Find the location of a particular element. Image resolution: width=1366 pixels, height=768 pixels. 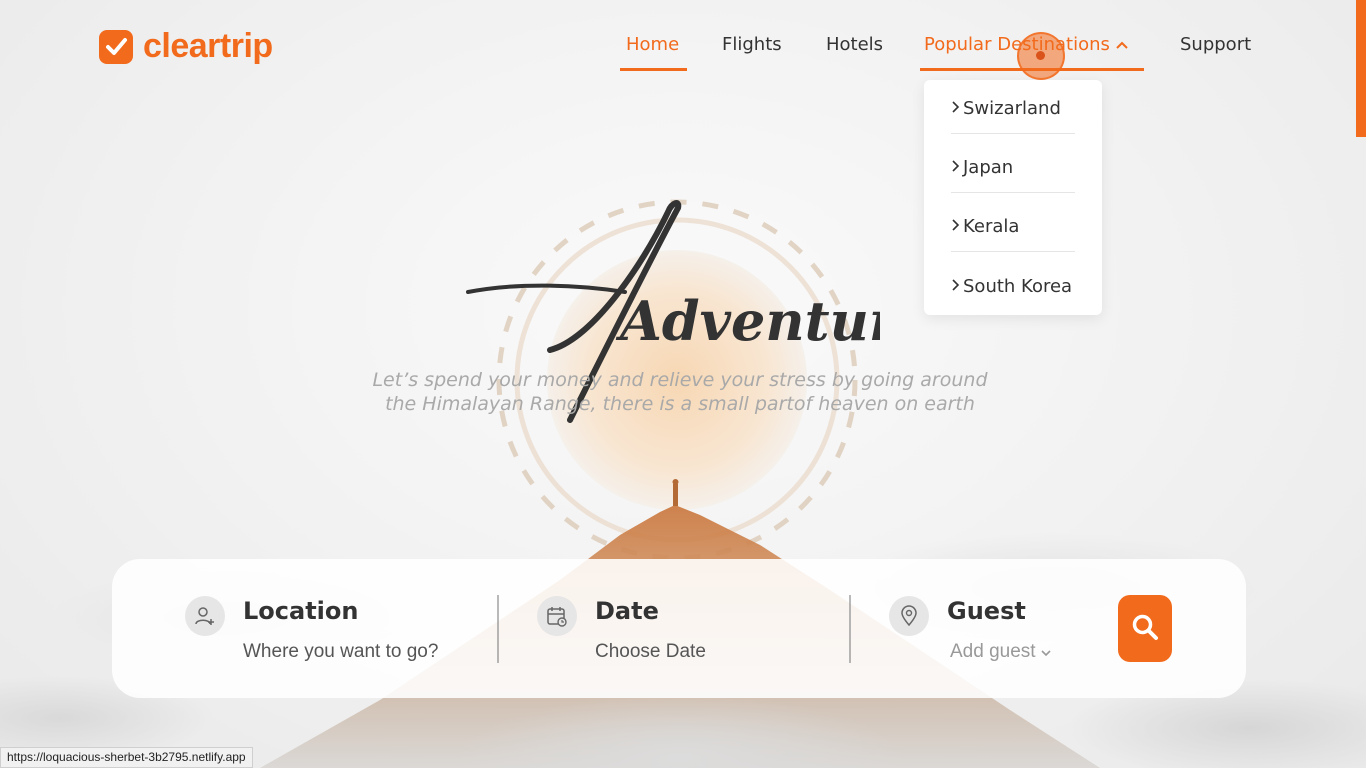

date-field: Date Choose Date is located at coordinates (674, 628).